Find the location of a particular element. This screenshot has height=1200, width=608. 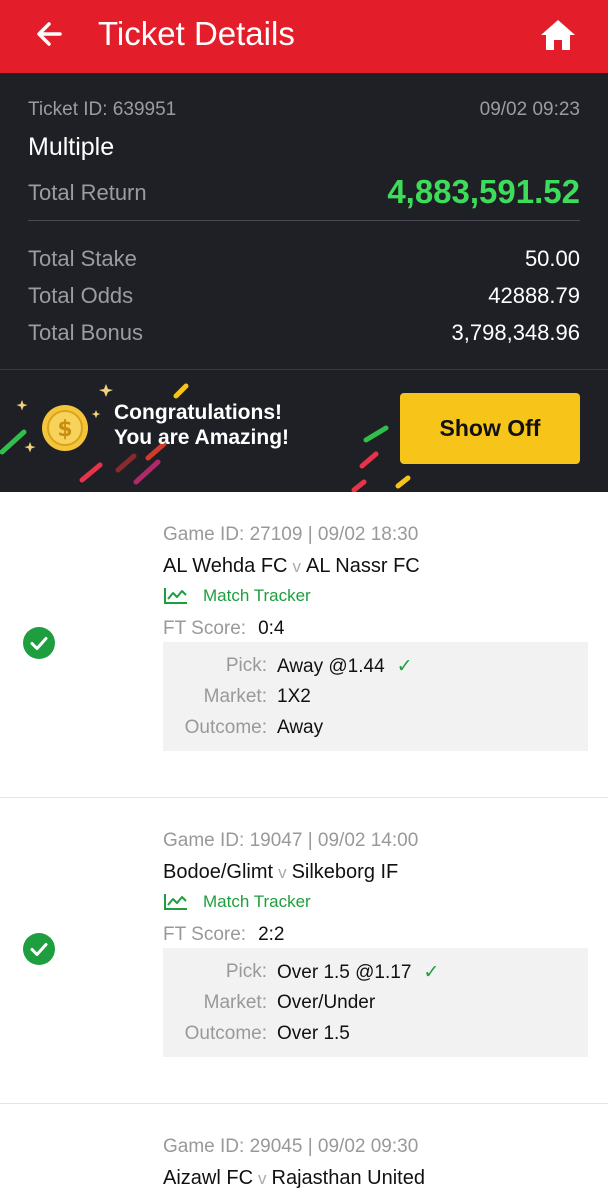

market-value: 1X2 is located at coordinates (294, 696).